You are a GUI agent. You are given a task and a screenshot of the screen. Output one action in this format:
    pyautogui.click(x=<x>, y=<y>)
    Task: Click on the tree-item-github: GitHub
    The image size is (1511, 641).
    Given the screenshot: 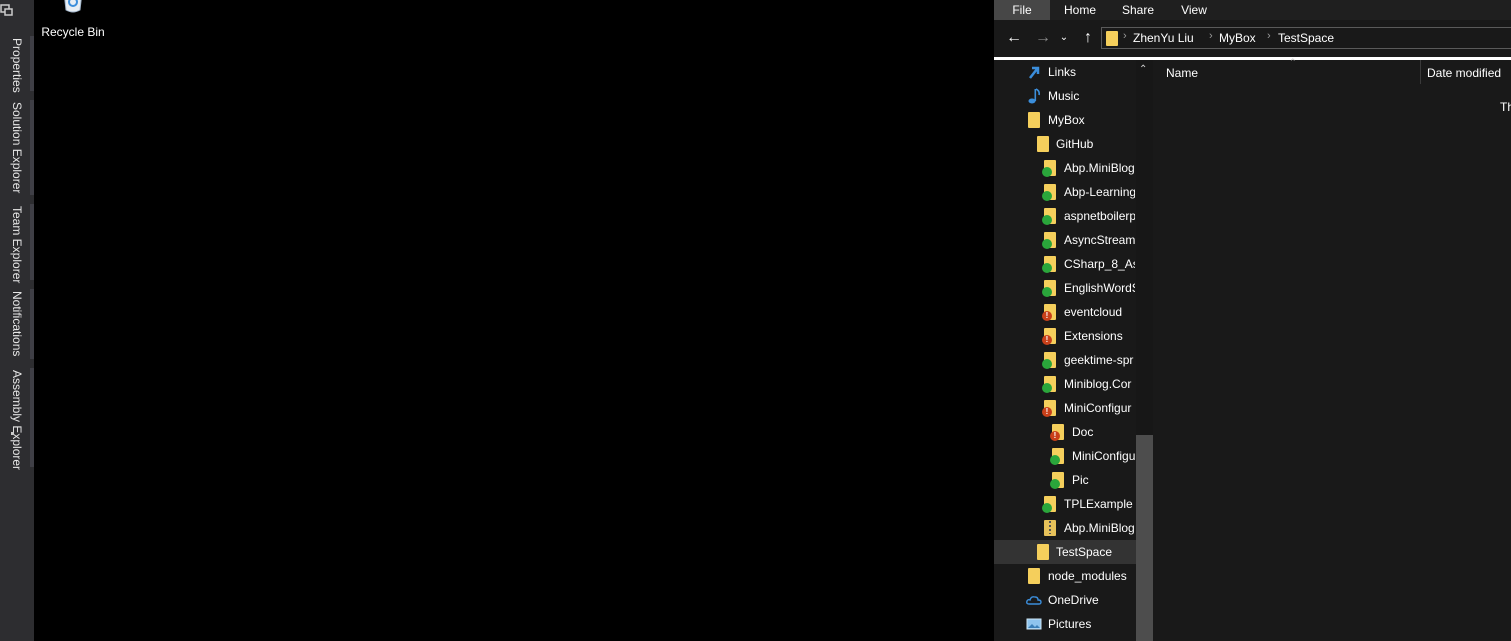 What is the action you would take?
    pyautogui.click(x=1065, y=144)
    